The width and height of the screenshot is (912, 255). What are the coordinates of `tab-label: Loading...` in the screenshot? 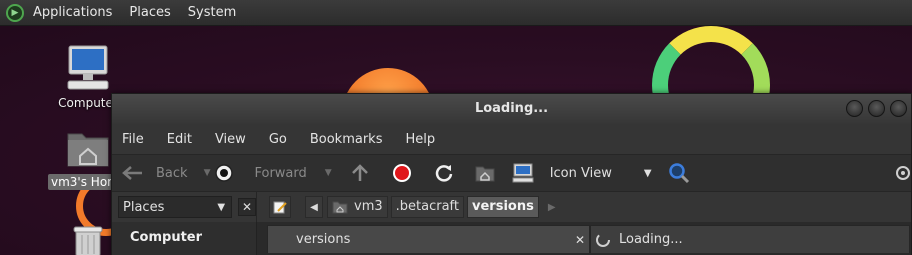 It's located at (651, 239).